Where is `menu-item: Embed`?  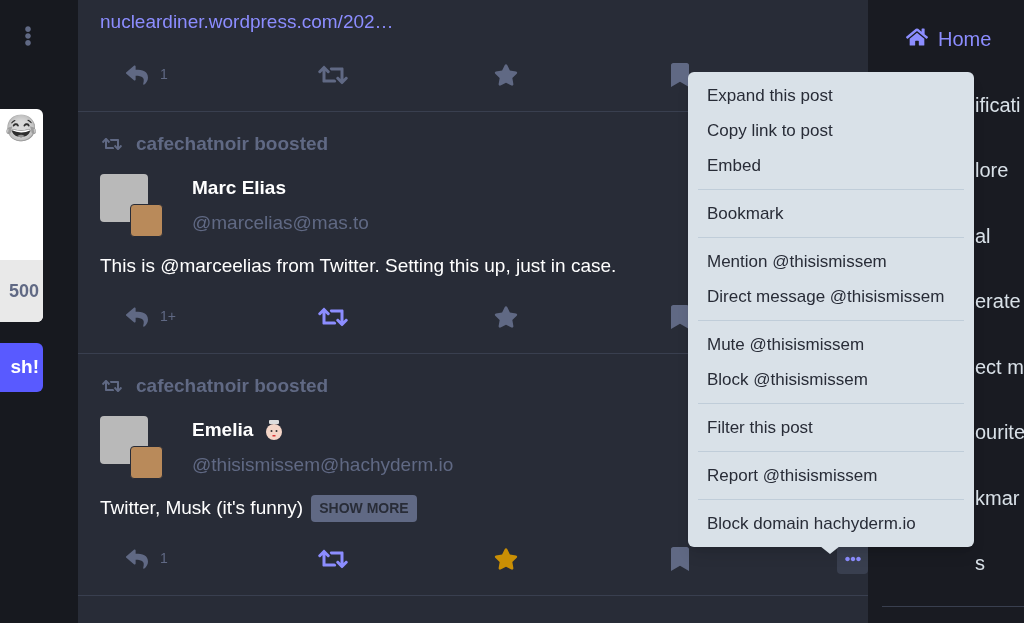
menu-item: Embed is located at coordinates (831, 165).